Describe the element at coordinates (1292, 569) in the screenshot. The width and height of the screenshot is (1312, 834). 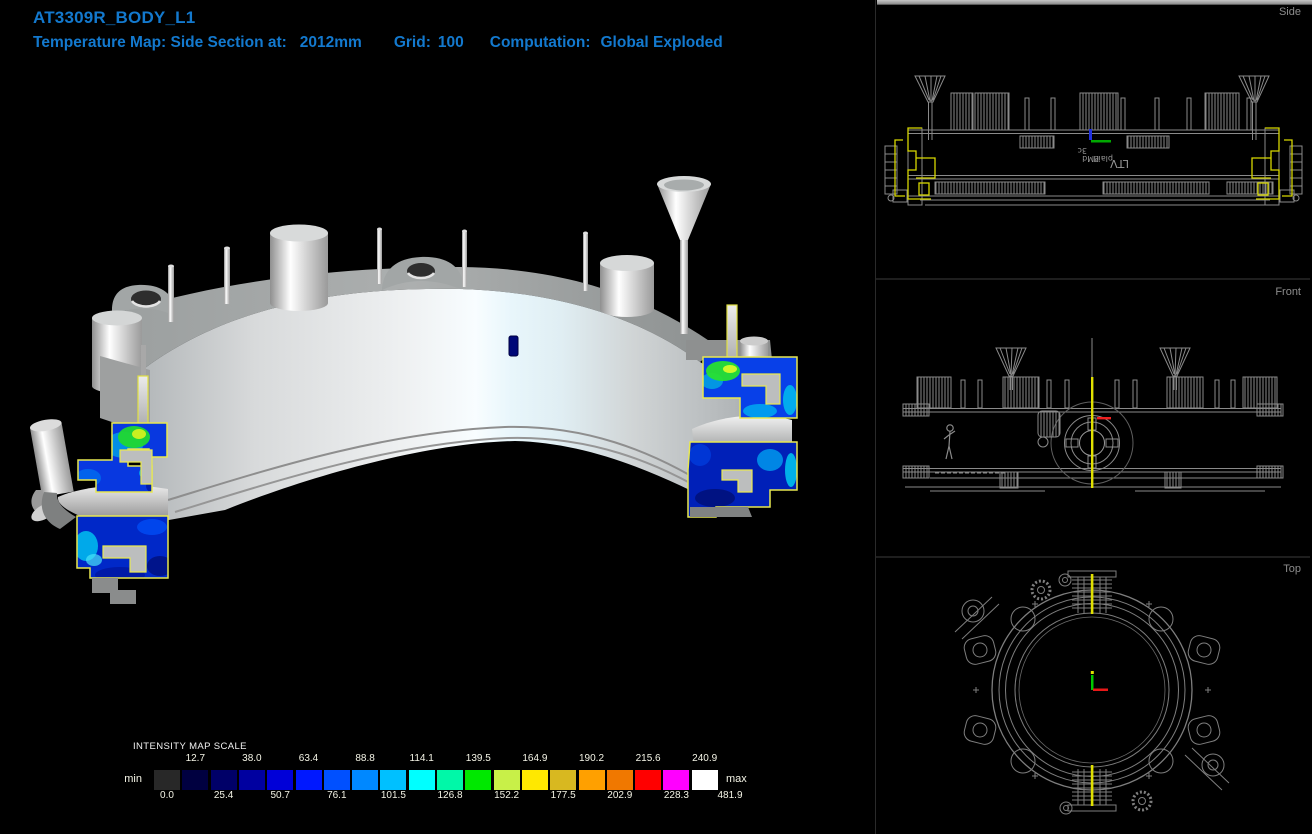
I see `top-view-label: Top` at that location.